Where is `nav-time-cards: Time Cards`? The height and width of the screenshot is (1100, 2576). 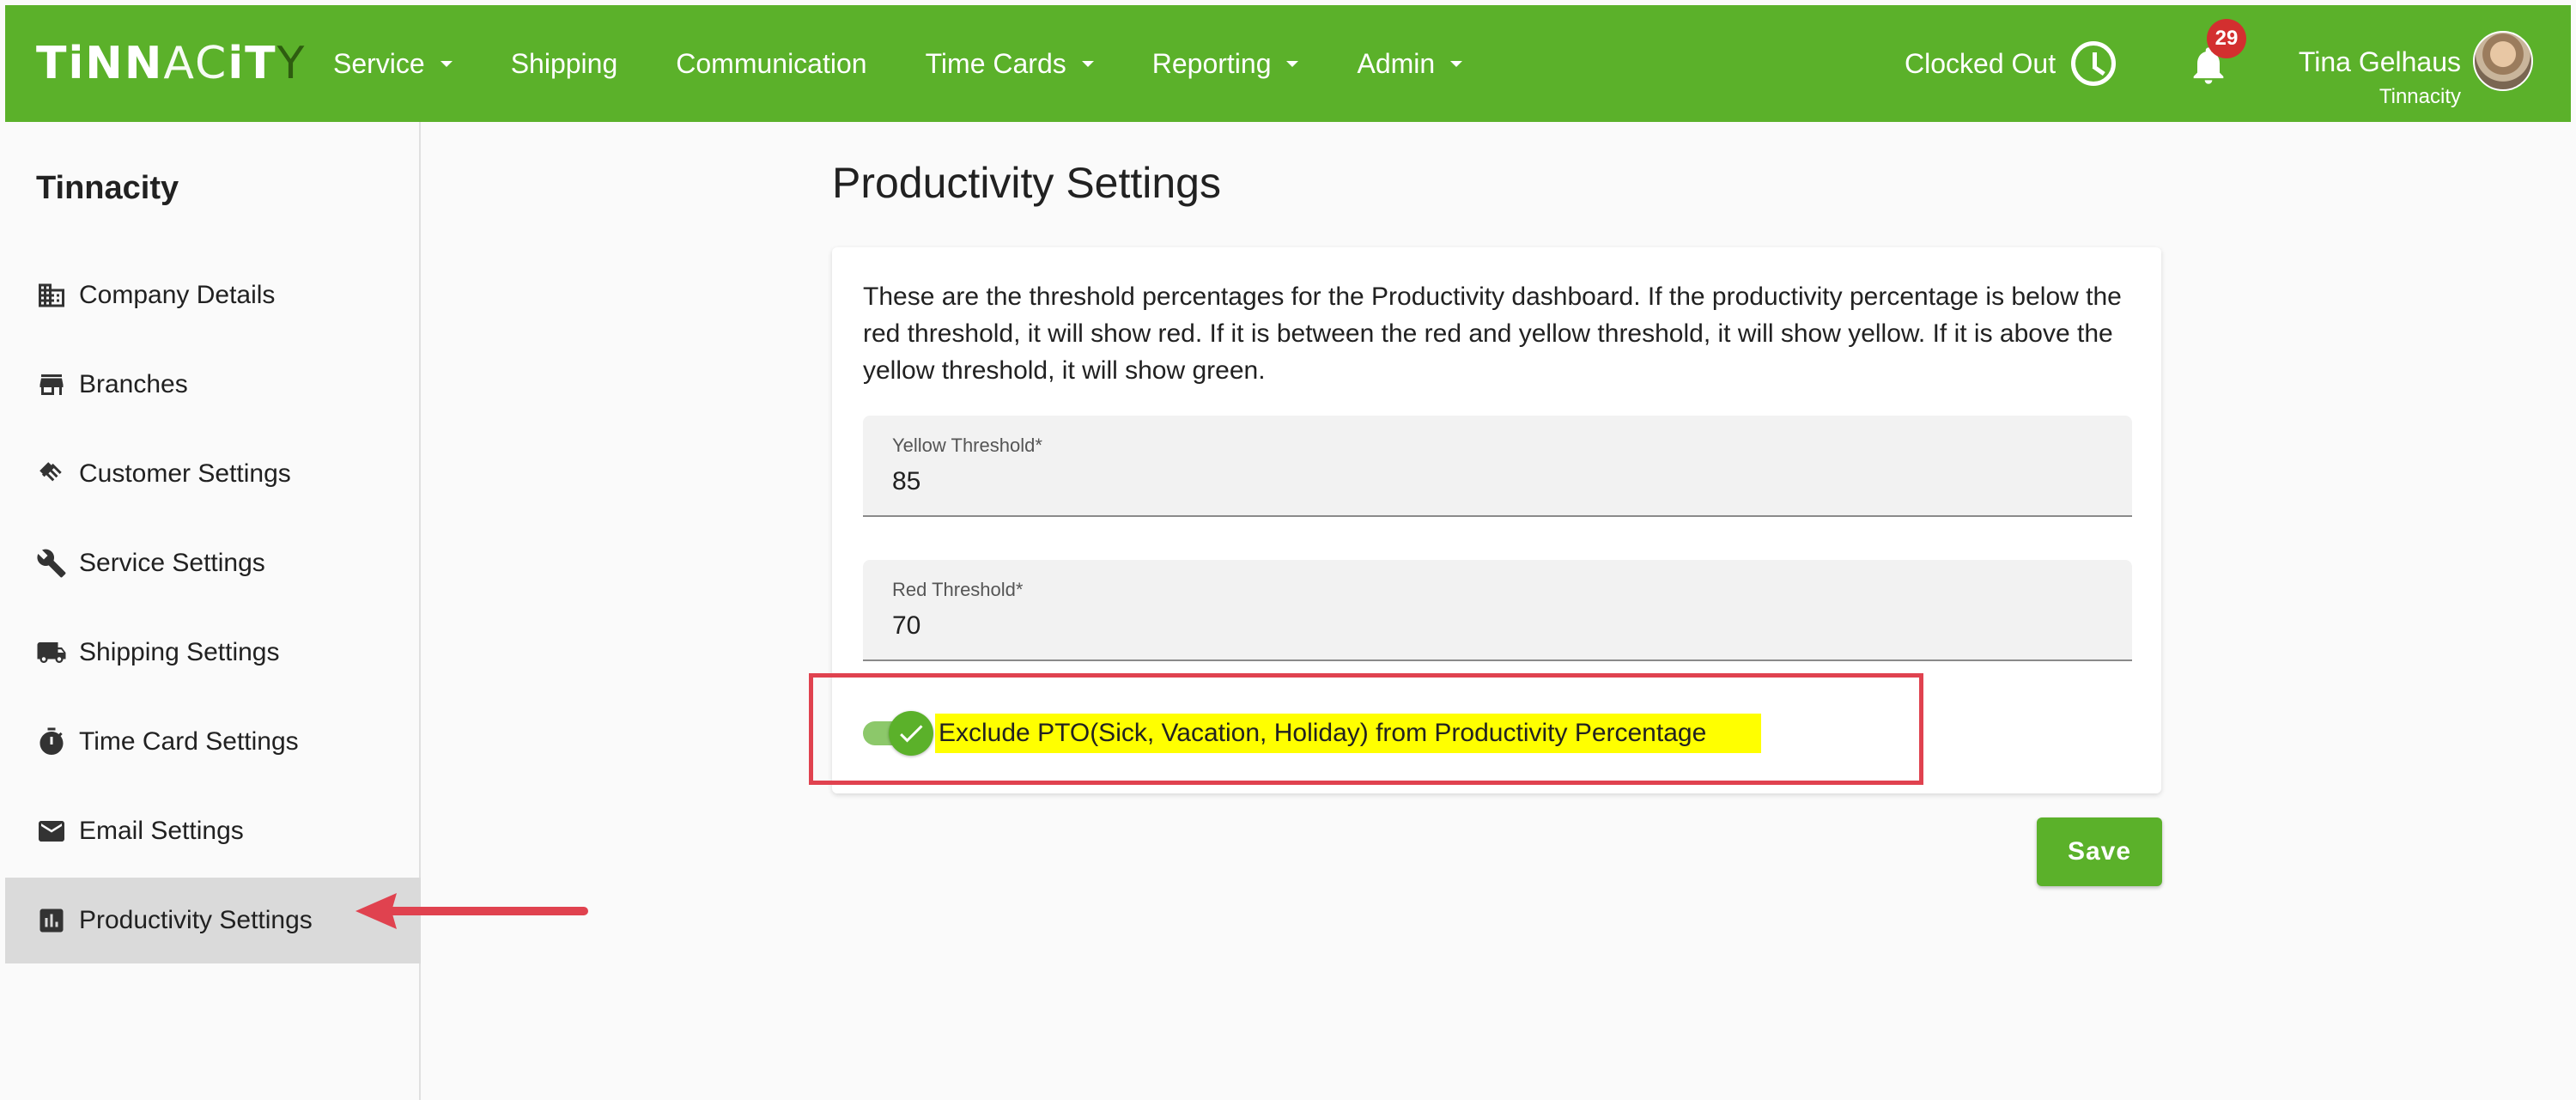
nav-time-cards: Time Cards is located at coordinates (1010, 64).